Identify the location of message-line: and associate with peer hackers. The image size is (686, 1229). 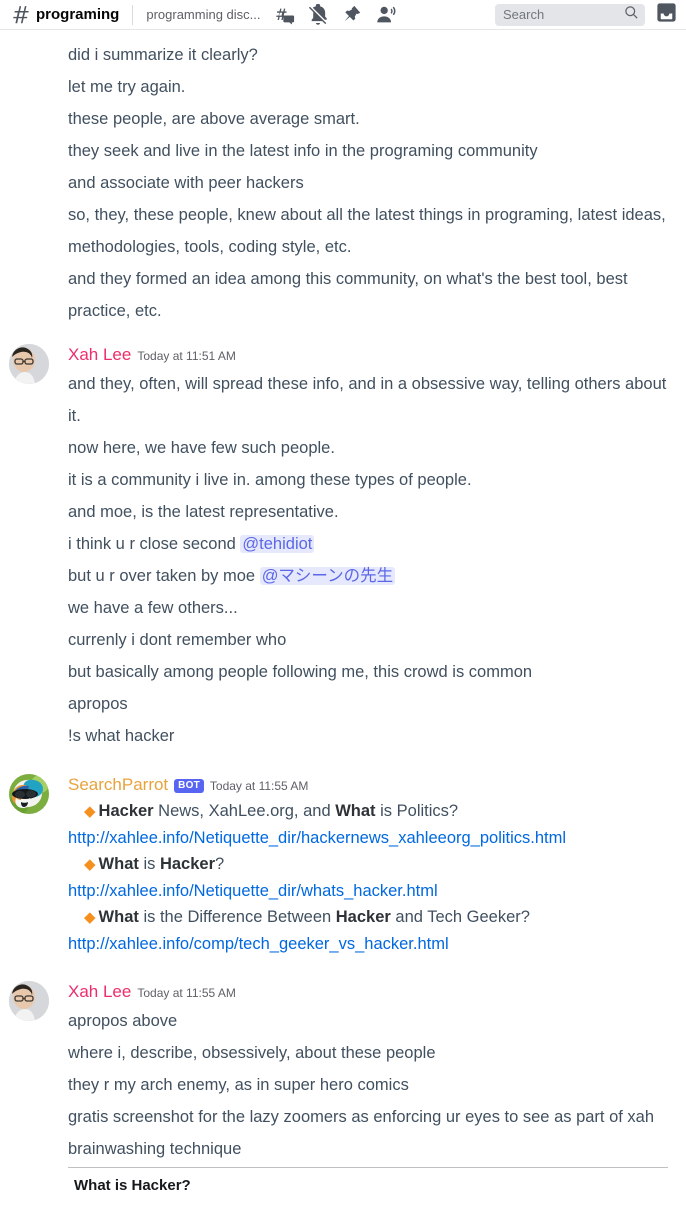
(186, 183).